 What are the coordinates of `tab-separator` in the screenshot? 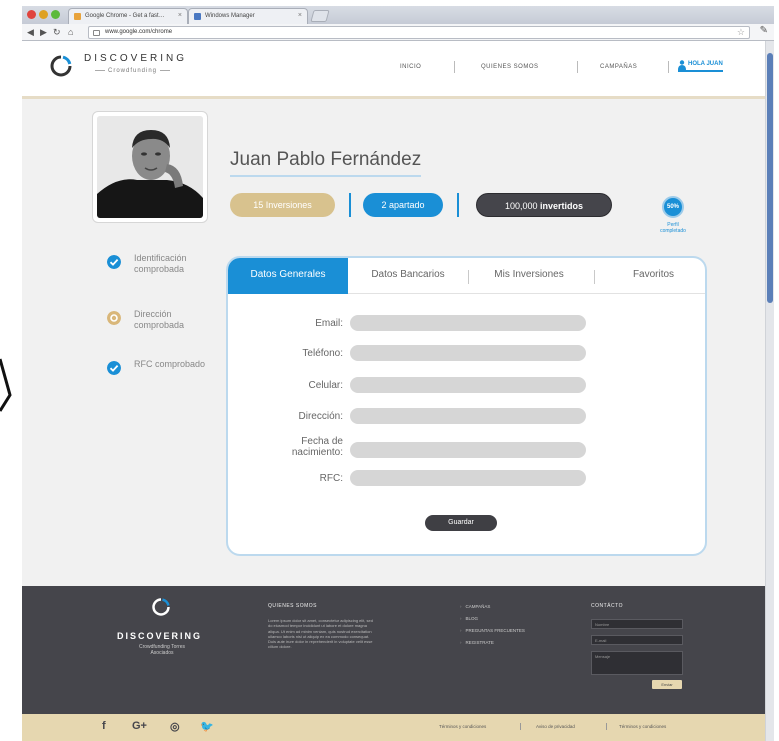 It's located at (468, 277).